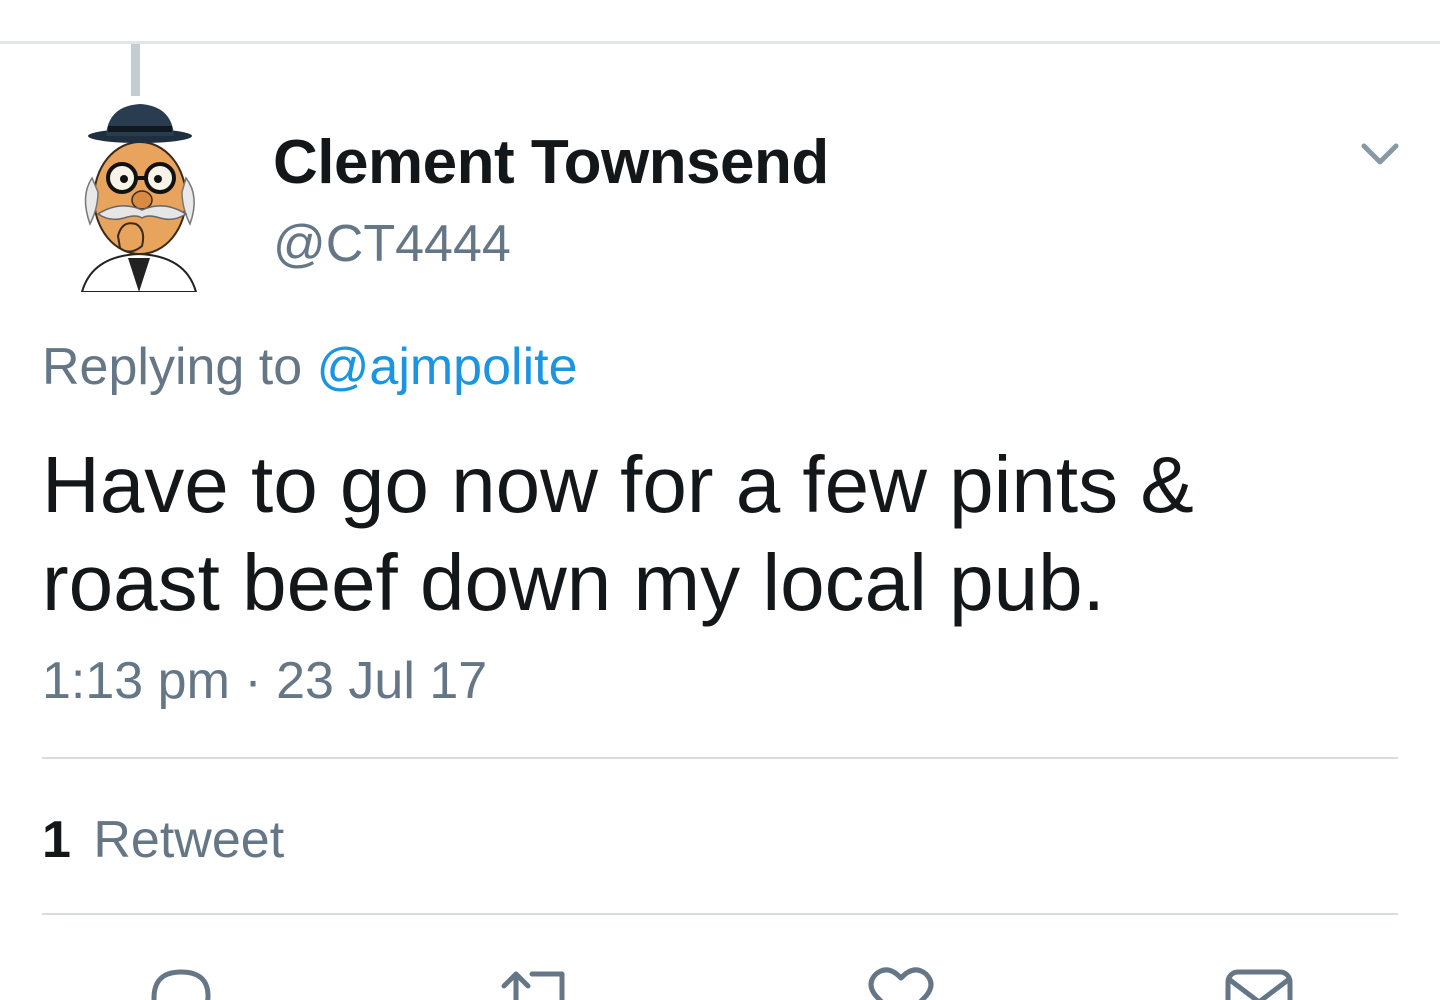 This screenshot has width=1440, height=1000. Describe the element at coordinates (172, 367) in the screenshot. I see `replying-to-label: Replying to` at that location.